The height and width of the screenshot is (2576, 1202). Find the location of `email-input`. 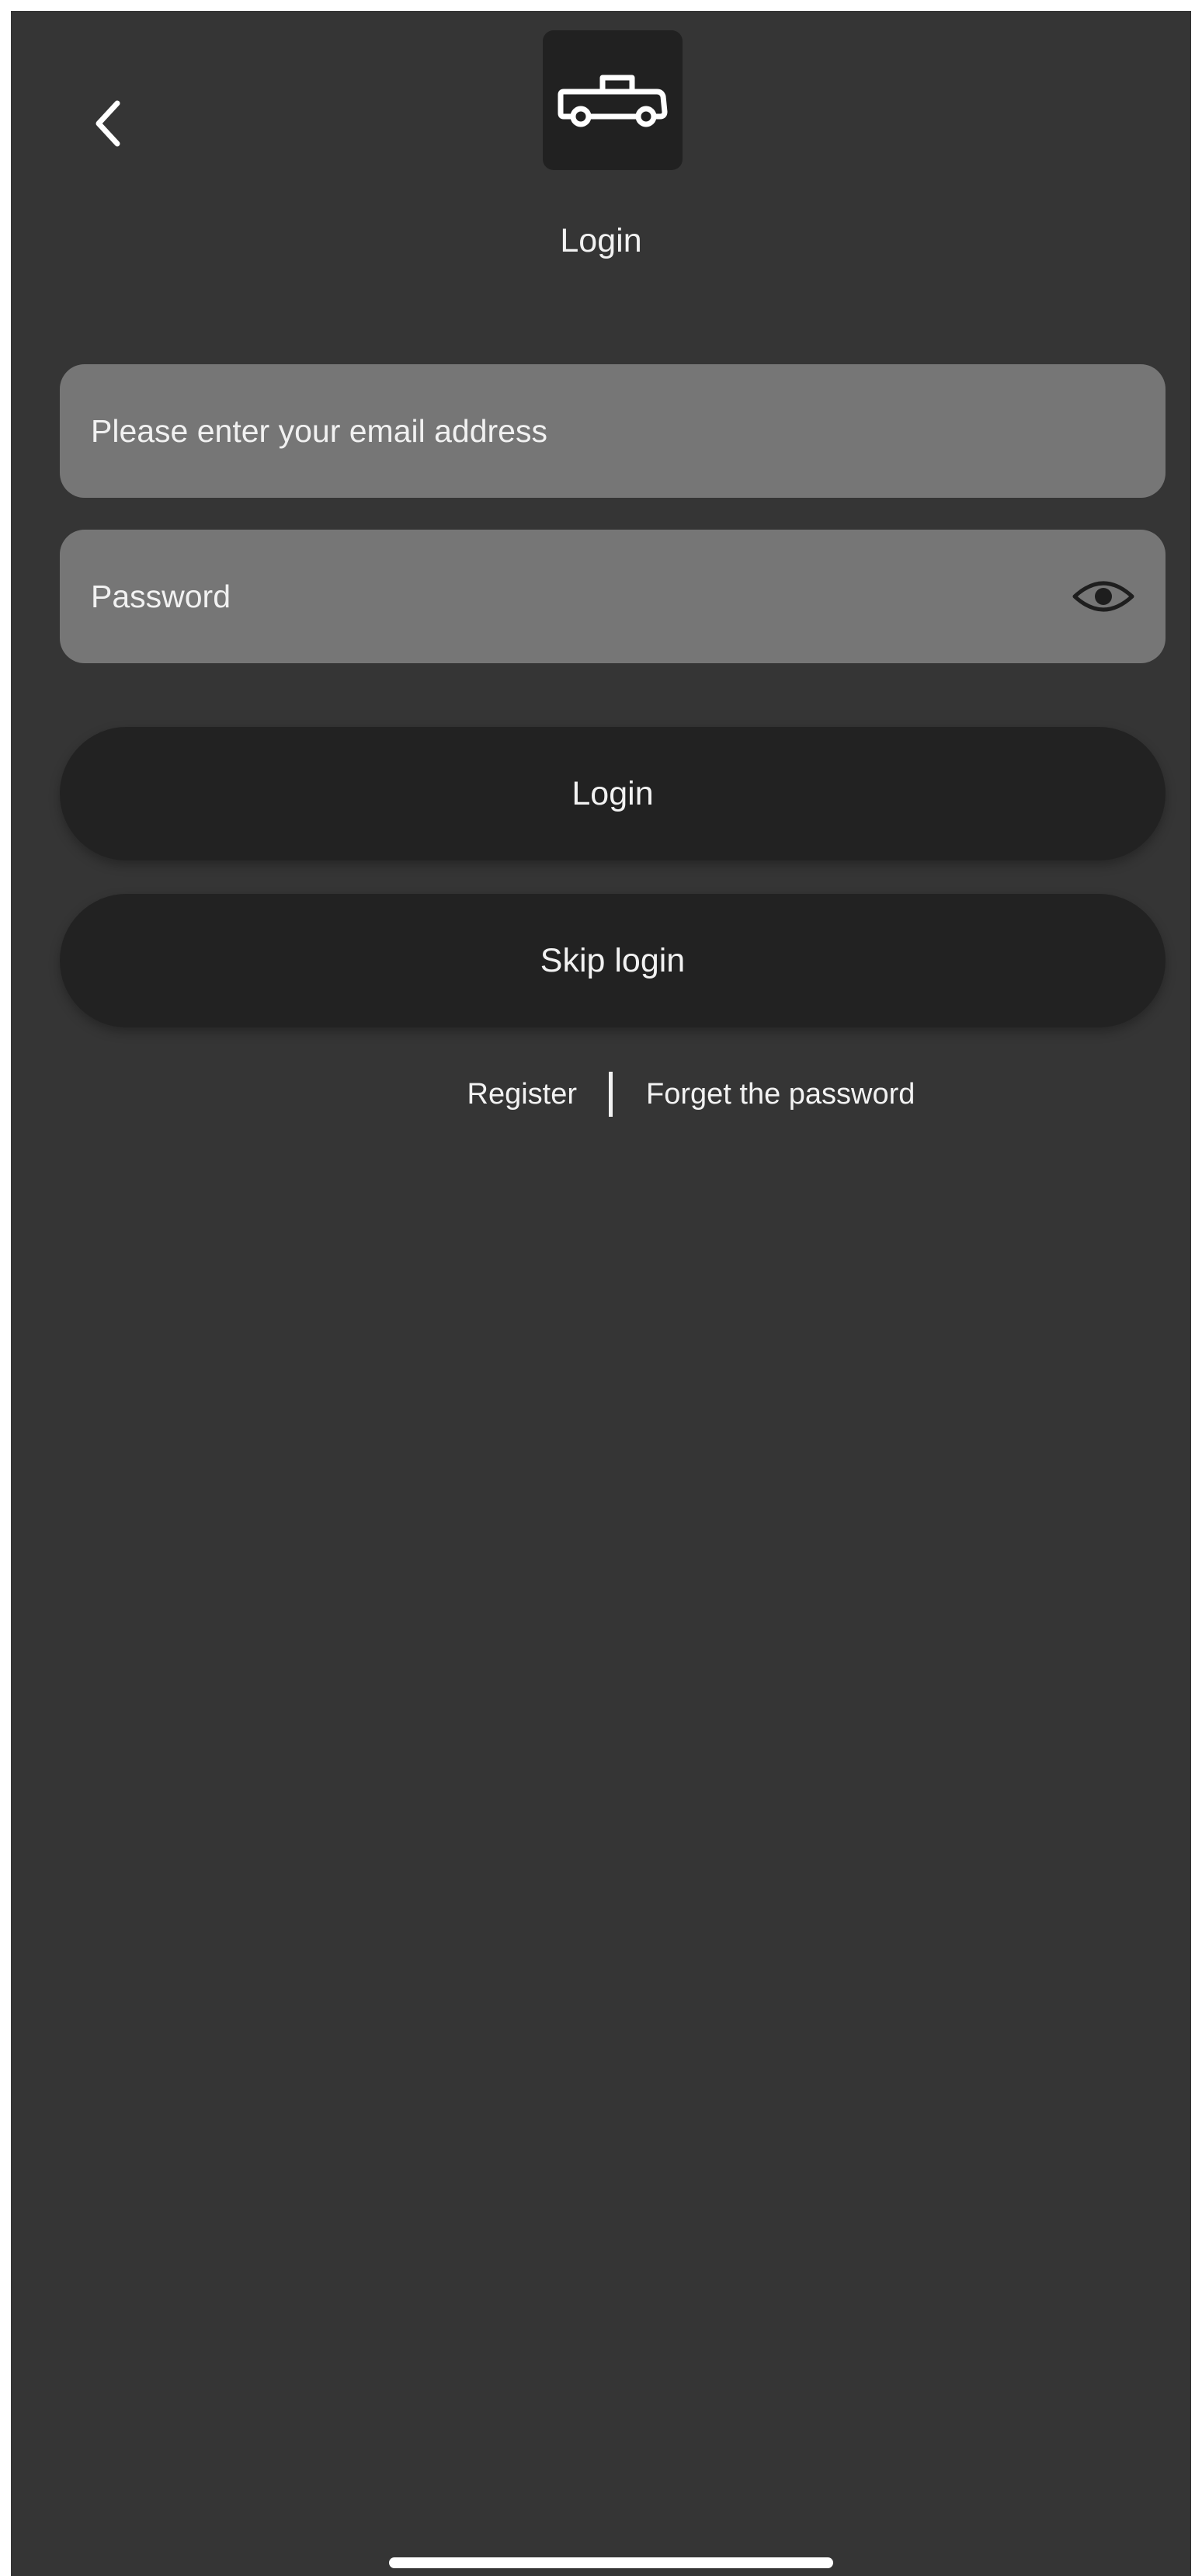

email-input is located at coordinates (612, 431).